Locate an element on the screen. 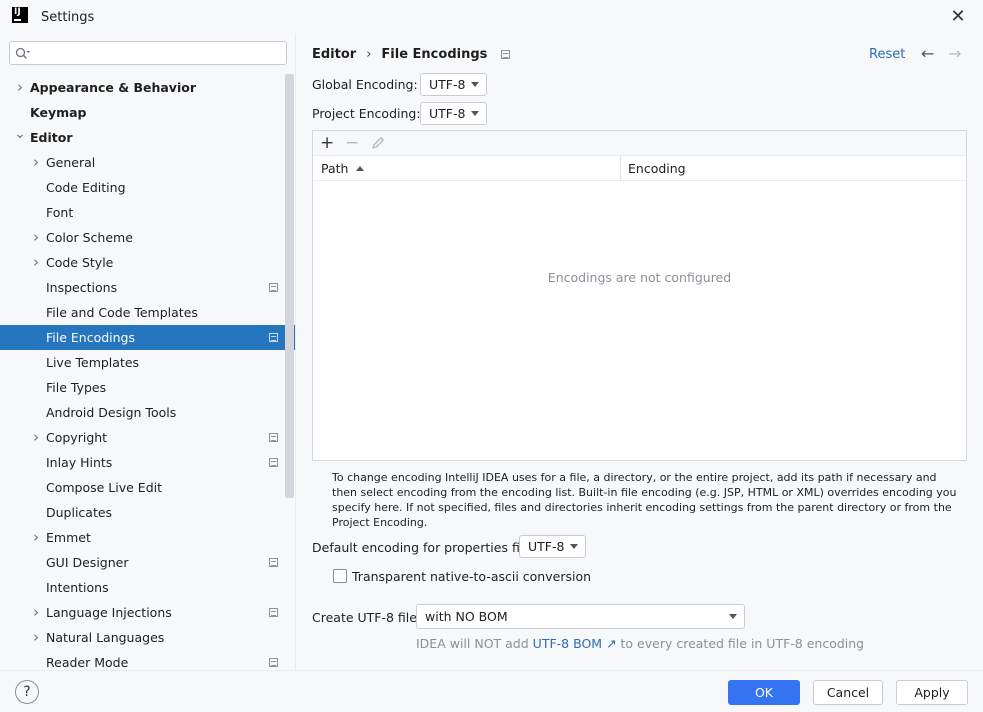  table-header: Path Encoding is located at coordinates (639, 168).